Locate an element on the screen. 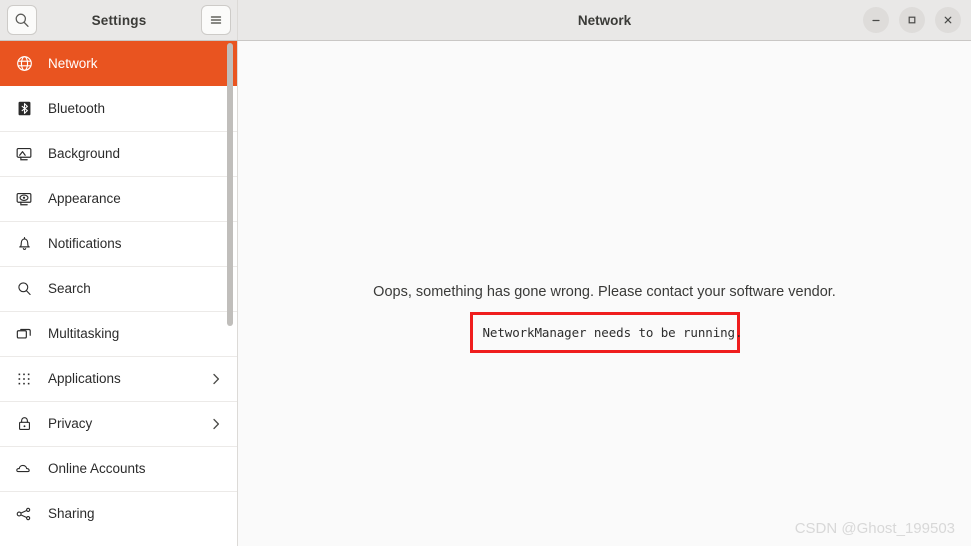  sidebar-item-applications: Applications is located at coordinates (118, 378).